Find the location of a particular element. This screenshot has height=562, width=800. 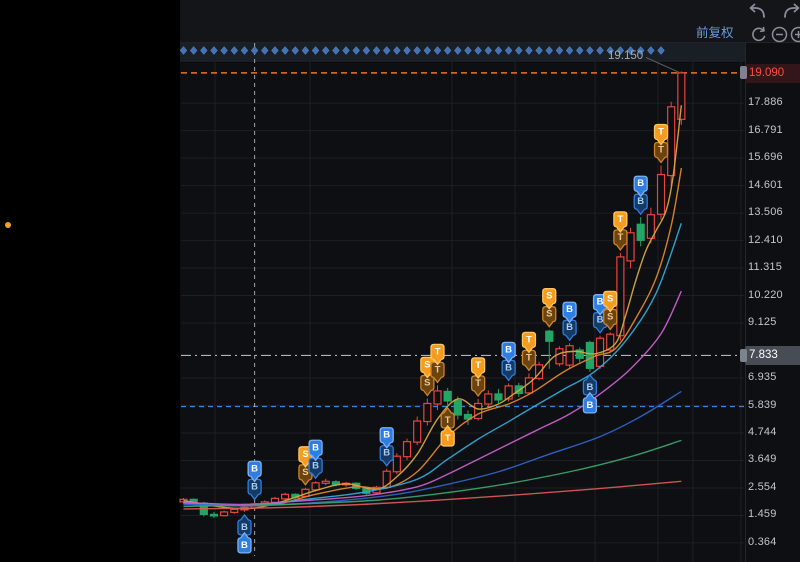

y-axis-tick: 15.696 is located at coordinates (765, 157).